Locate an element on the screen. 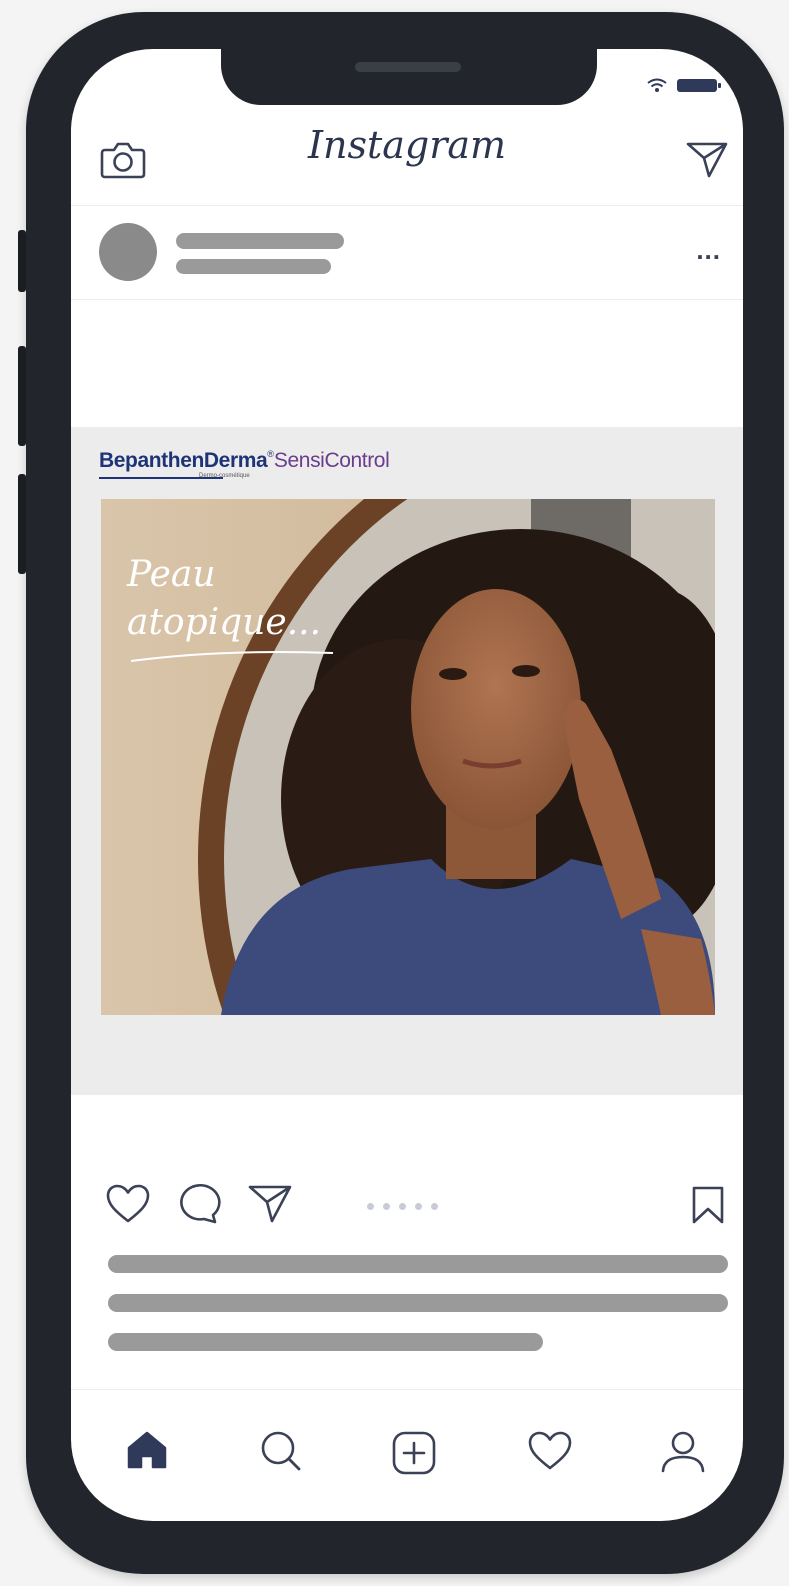  app-logo: Instagram is located at coordinates (407, 145).